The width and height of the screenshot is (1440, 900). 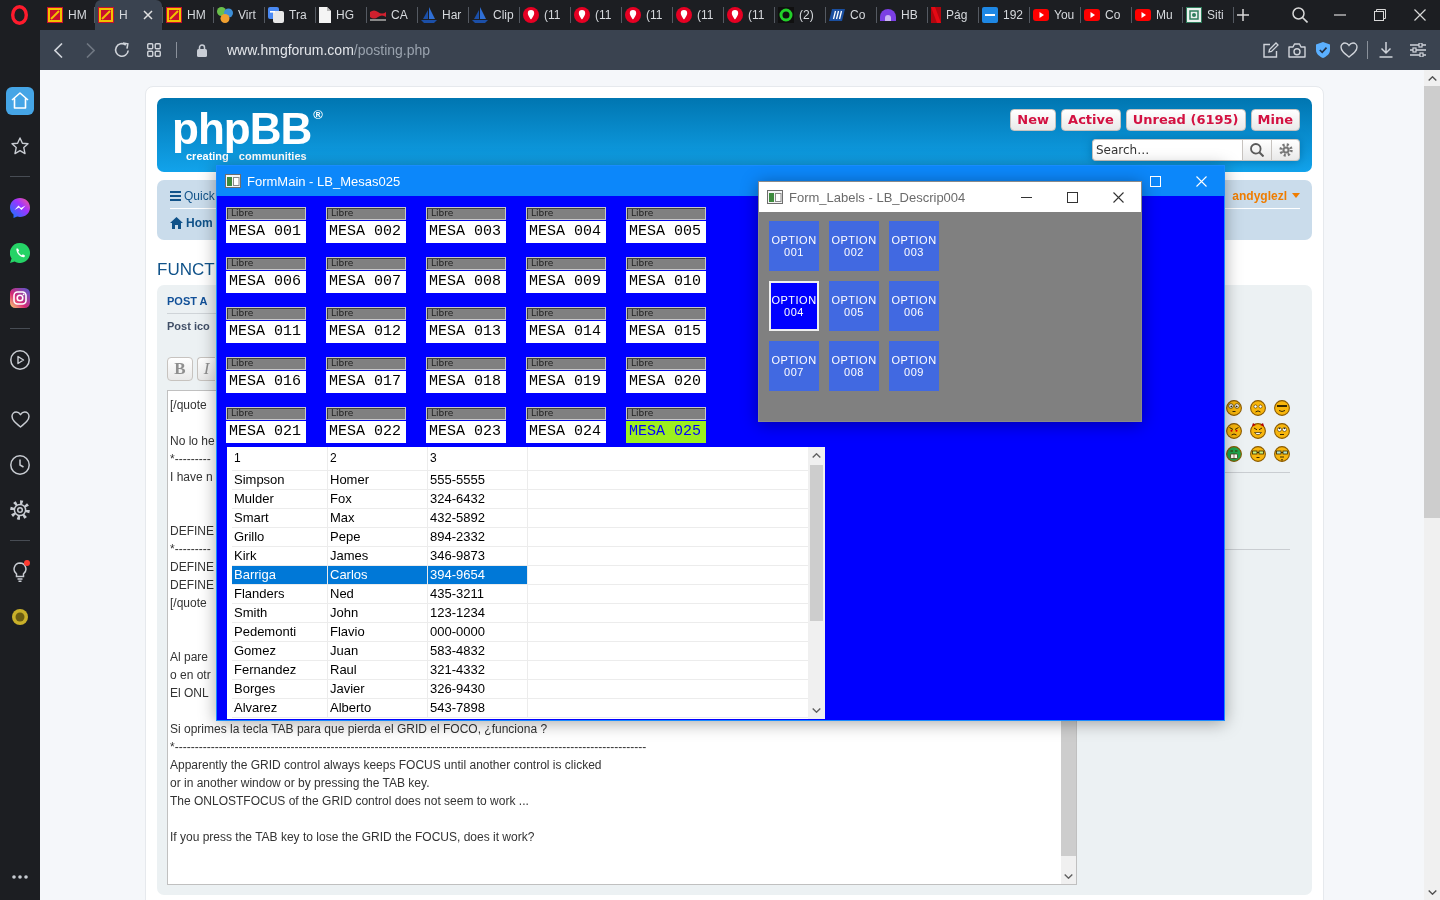 What do you see at coordinates (366, 432) in the screenshot?
I see `table-button: MESA 022` at bounding box center [366, 432].